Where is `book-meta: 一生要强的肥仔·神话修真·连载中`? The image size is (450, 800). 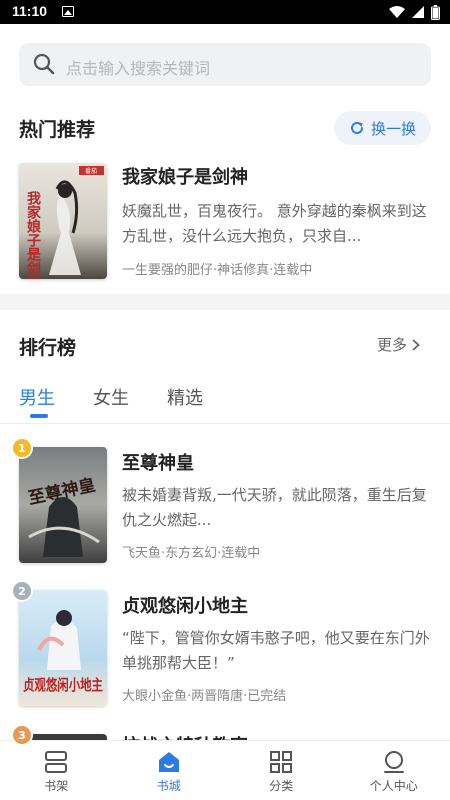 book-meta: 一生要强的肥仔·神话修真·连载中 is located at coordinates (217, 270).